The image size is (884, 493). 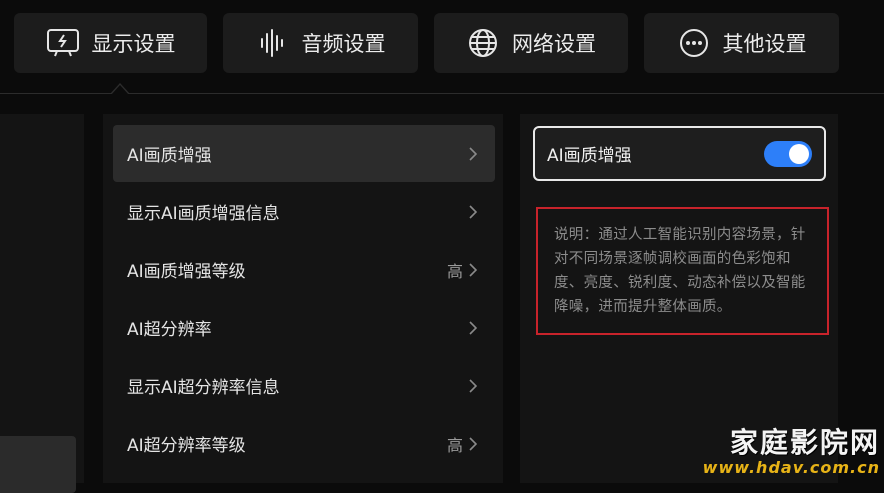 What do you see at coordinates (186, 272) in the screenshot?
I see `menu-item-label: AI画质增强等级` at bounding box center [186, 272].